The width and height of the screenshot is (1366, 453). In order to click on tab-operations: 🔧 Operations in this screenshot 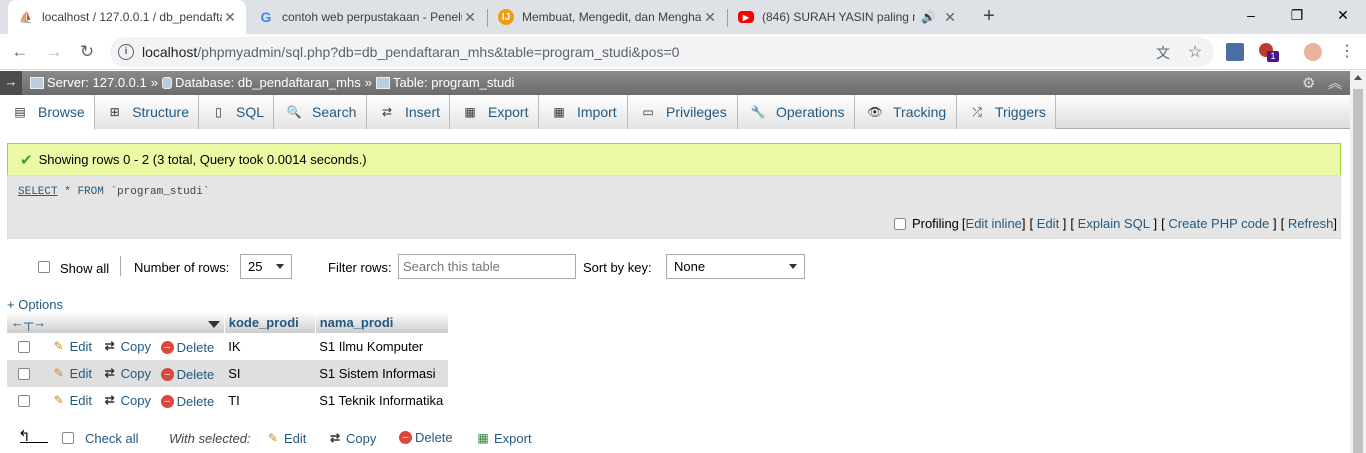, I will do `click(796, 112)`.